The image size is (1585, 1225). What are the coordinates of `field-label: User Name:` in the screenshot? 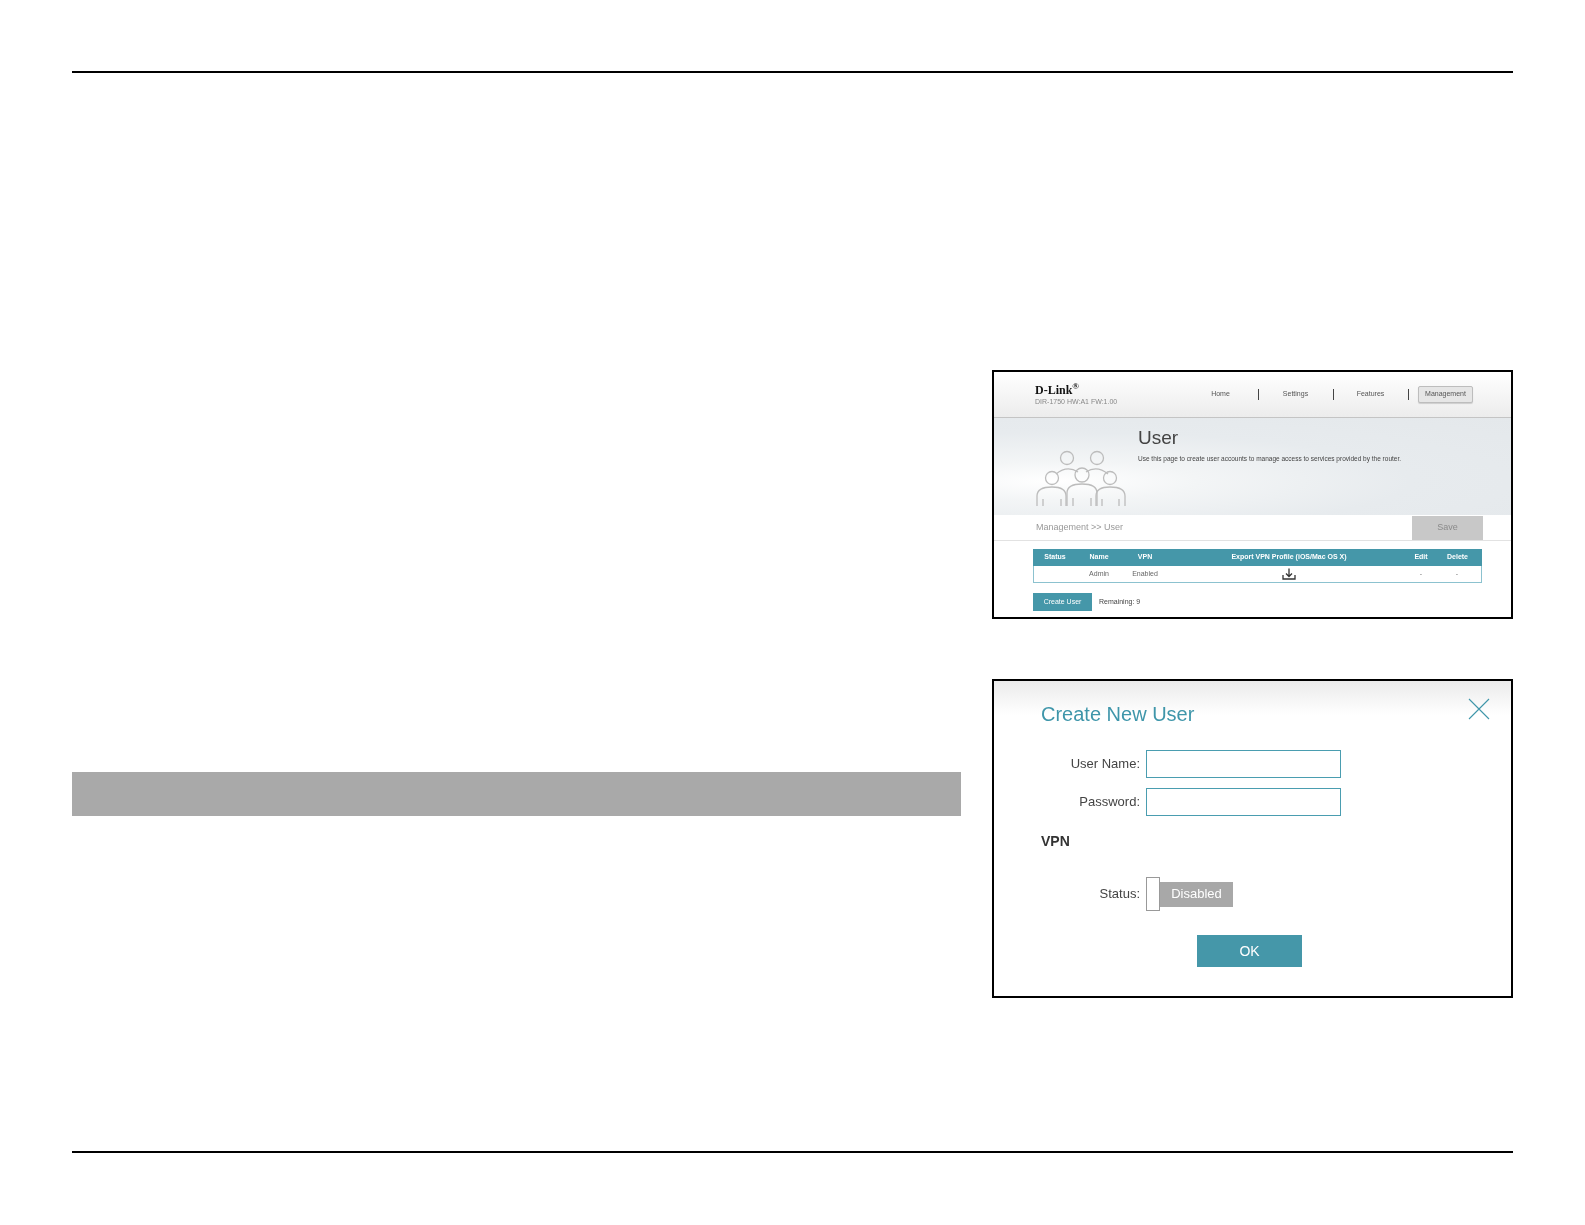 It's located at (1105, 764).